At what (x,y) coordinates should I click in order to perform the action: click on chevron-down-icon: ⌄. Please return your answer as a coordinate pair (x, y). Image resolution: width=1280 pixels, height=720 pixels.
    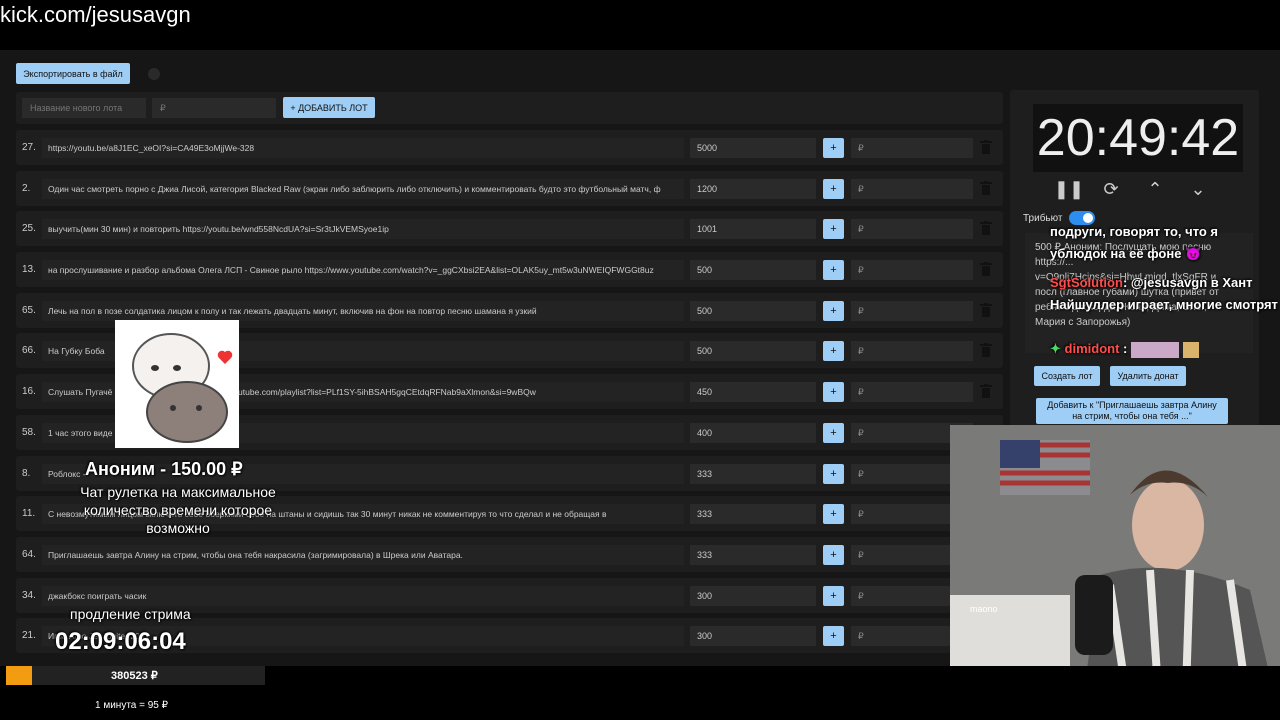
    Looking at the image, I should click on (1198, 189).